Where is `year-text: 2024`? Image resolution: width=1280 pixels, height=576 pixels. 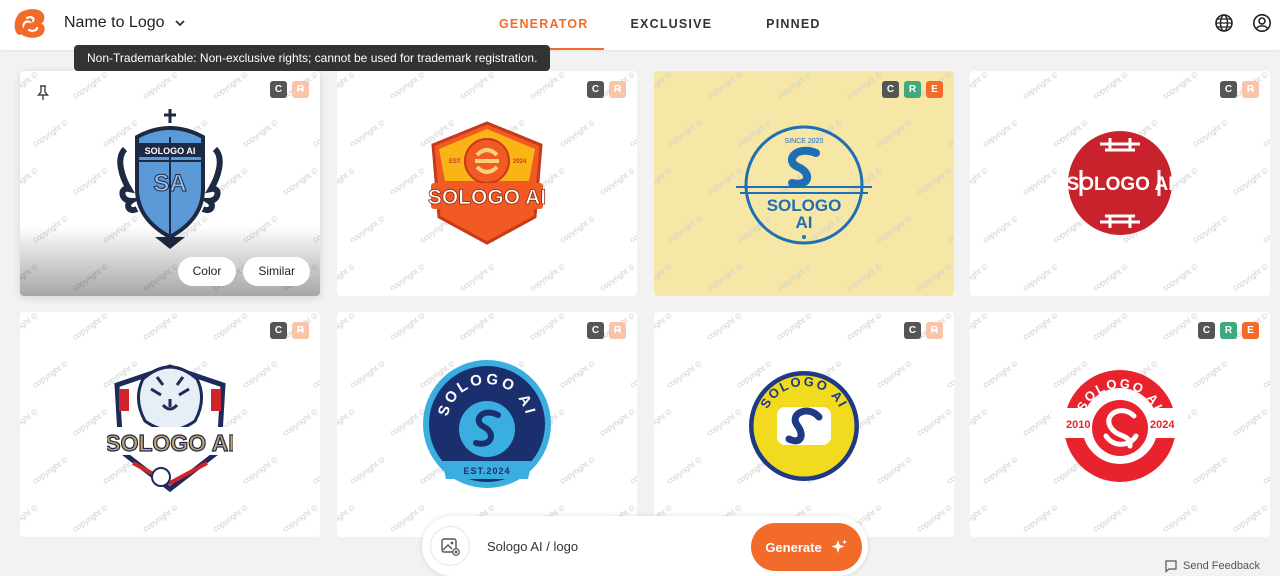 year-text: 2024 is located at coordinates (520, 162).